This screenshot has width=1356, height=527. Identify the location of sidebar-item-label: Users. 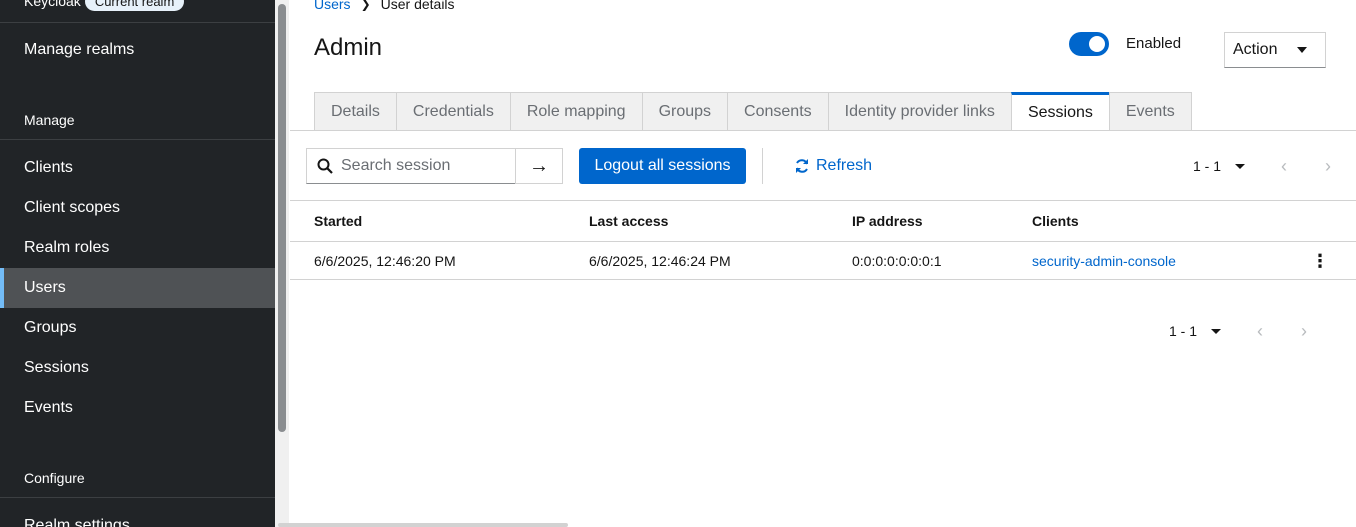
(45, 287).